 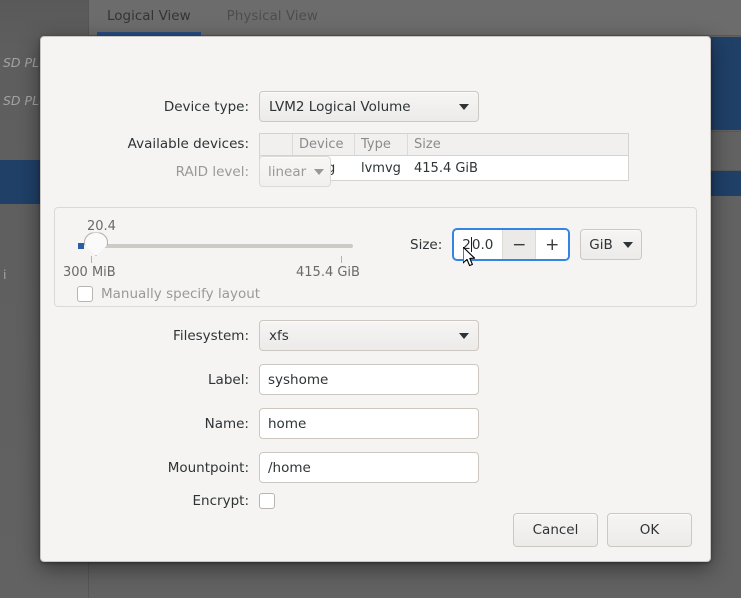 I want to click on slider-origin-marker, so click(x=81, y=246).